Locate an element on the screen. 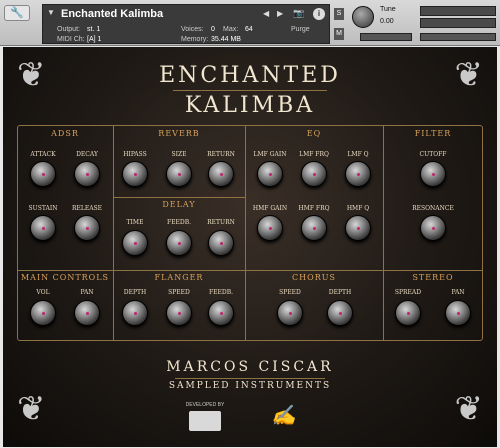 The image size is (500, 448). sustain-label: SUSTAIN is located at coordinates (43, 208).